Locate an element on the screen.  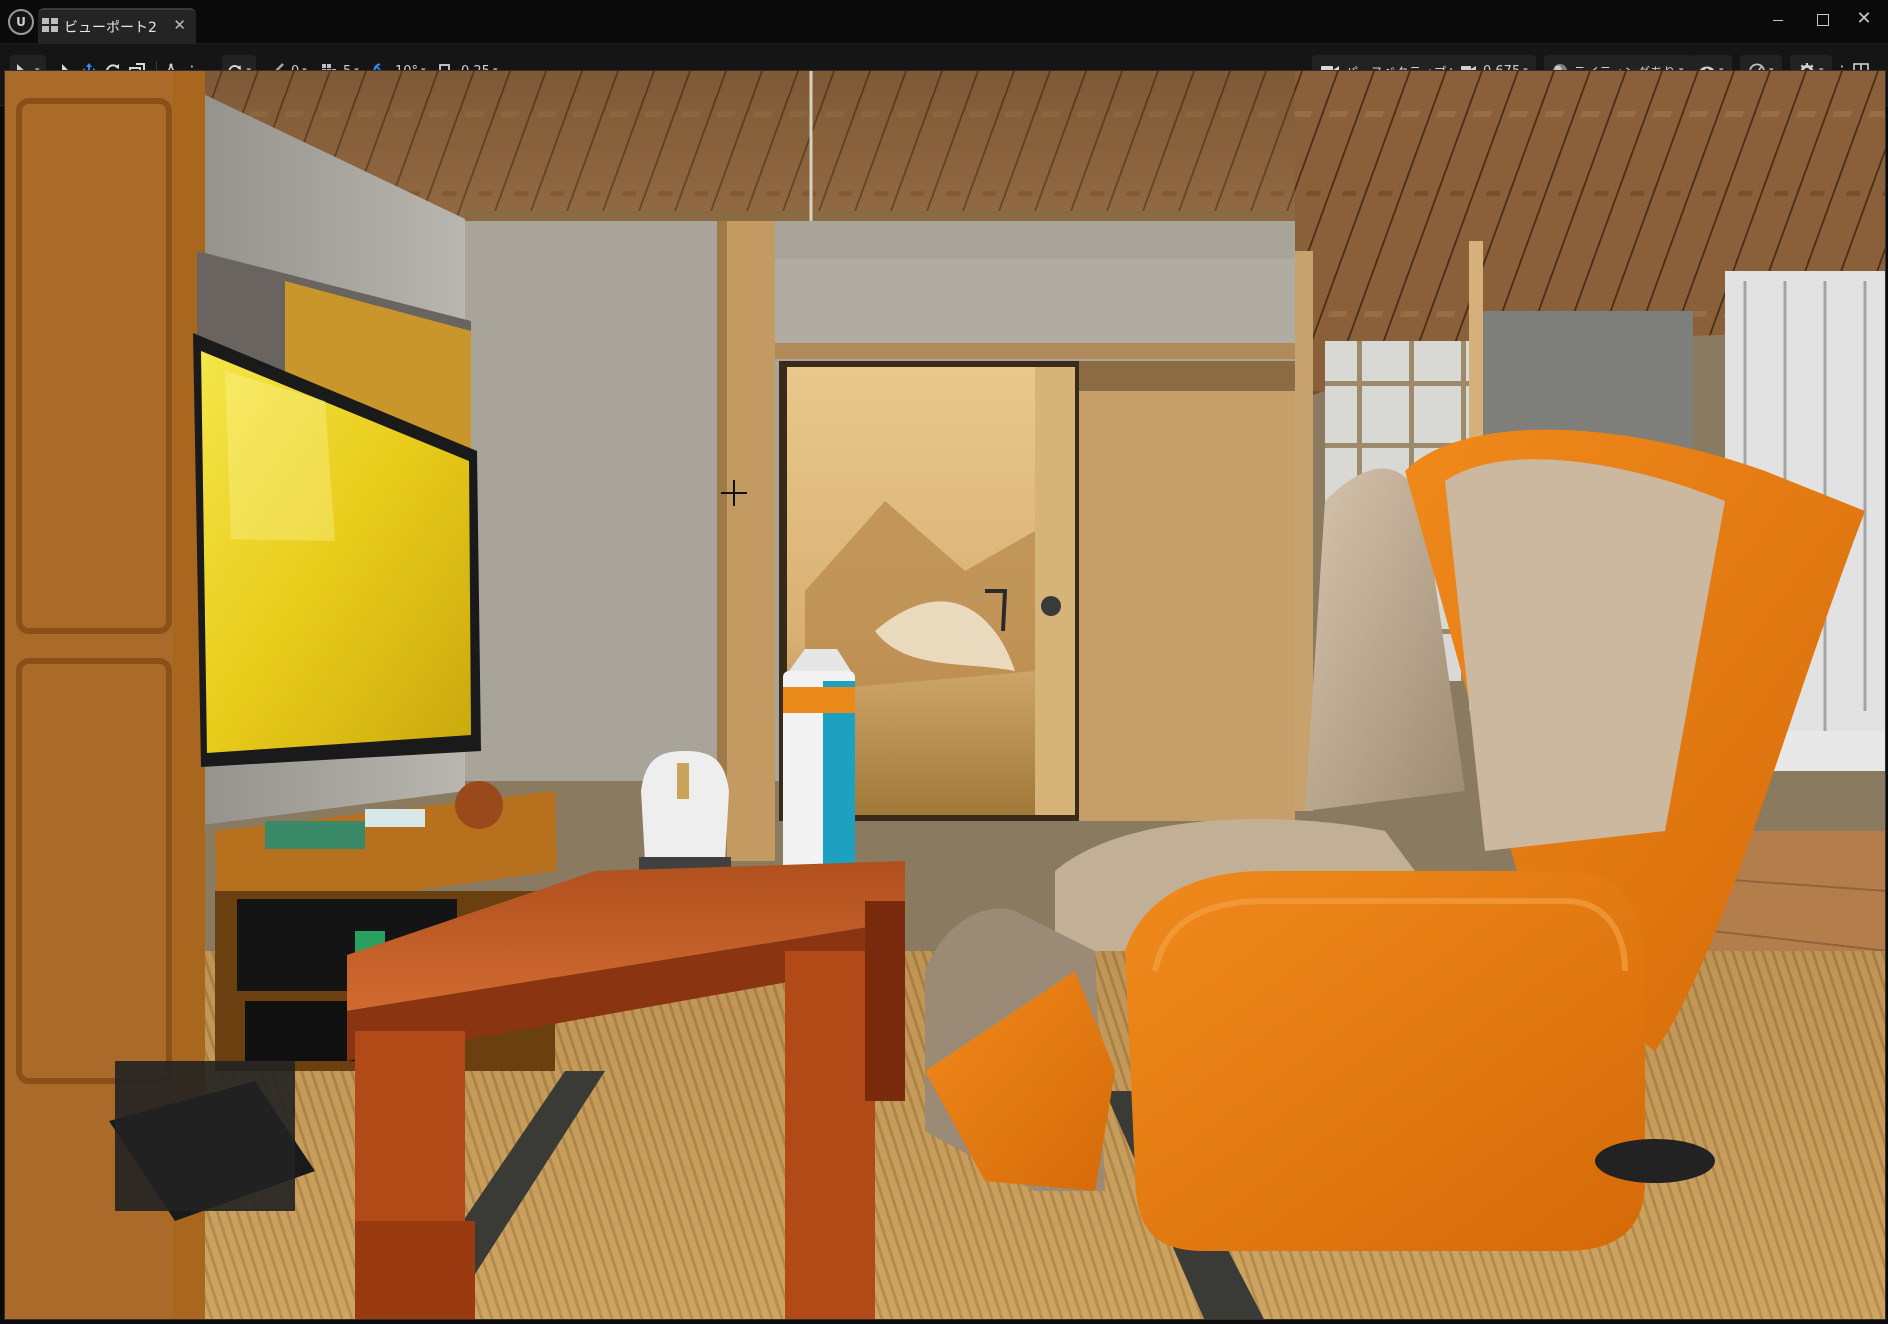
tab-title: ビューポート2 is located at coordinates (110, 28).